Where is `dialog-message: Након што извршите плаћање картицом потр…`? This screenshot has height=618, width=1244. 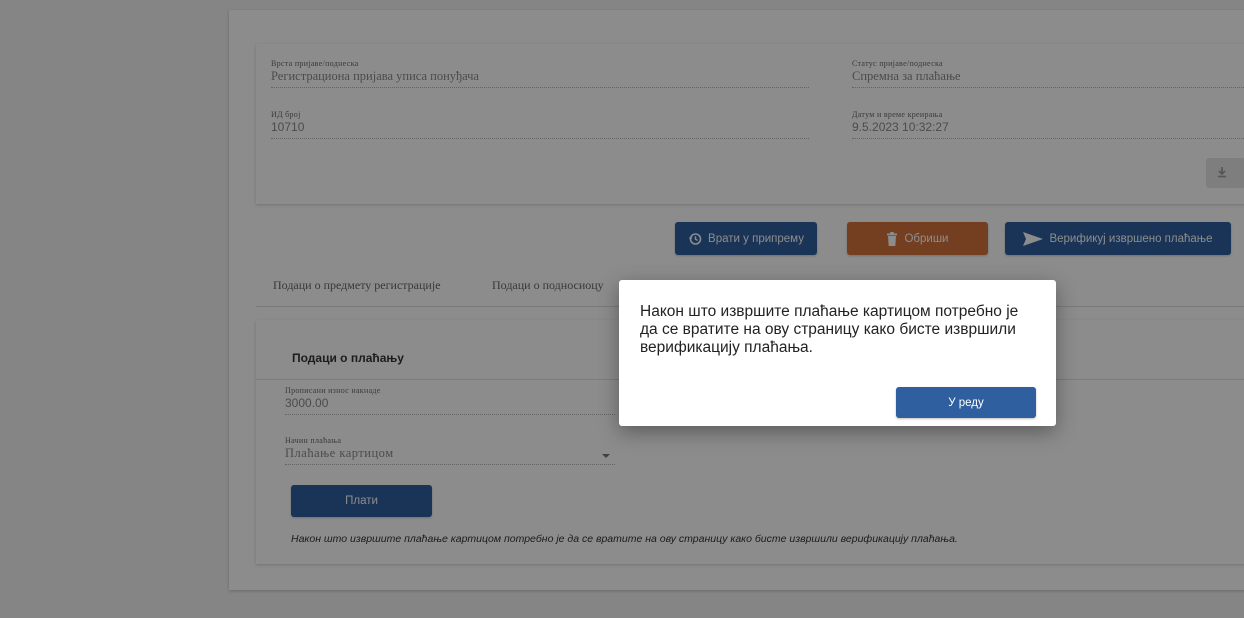
dialog-message: Након што извршите плаћање картицом потр… is located at coordinates (829, 329).